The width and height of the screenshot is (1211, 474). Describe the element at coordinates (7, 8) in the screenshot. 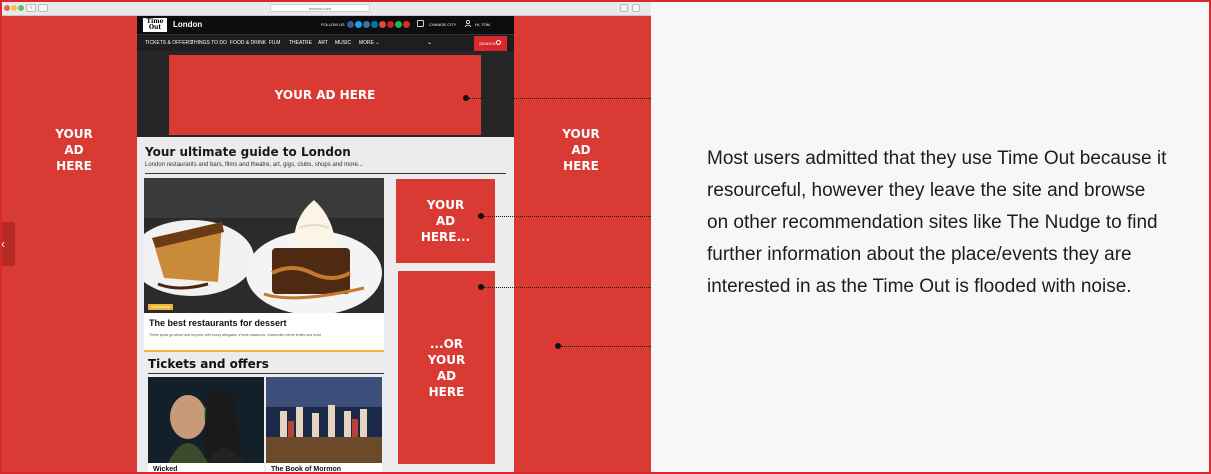

I see `close-window-dot-icon` at that location.